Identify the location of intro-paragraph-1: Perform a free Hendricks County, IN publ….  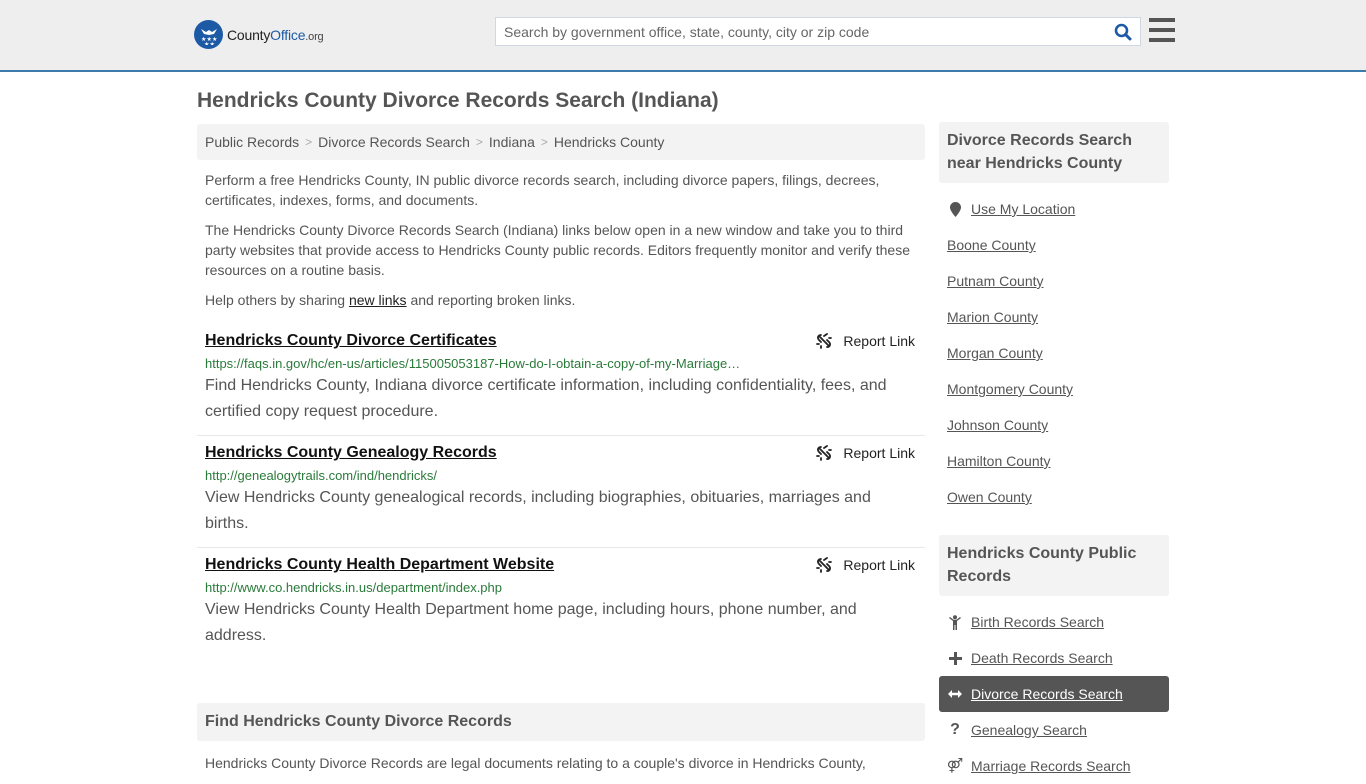
(542, 190).